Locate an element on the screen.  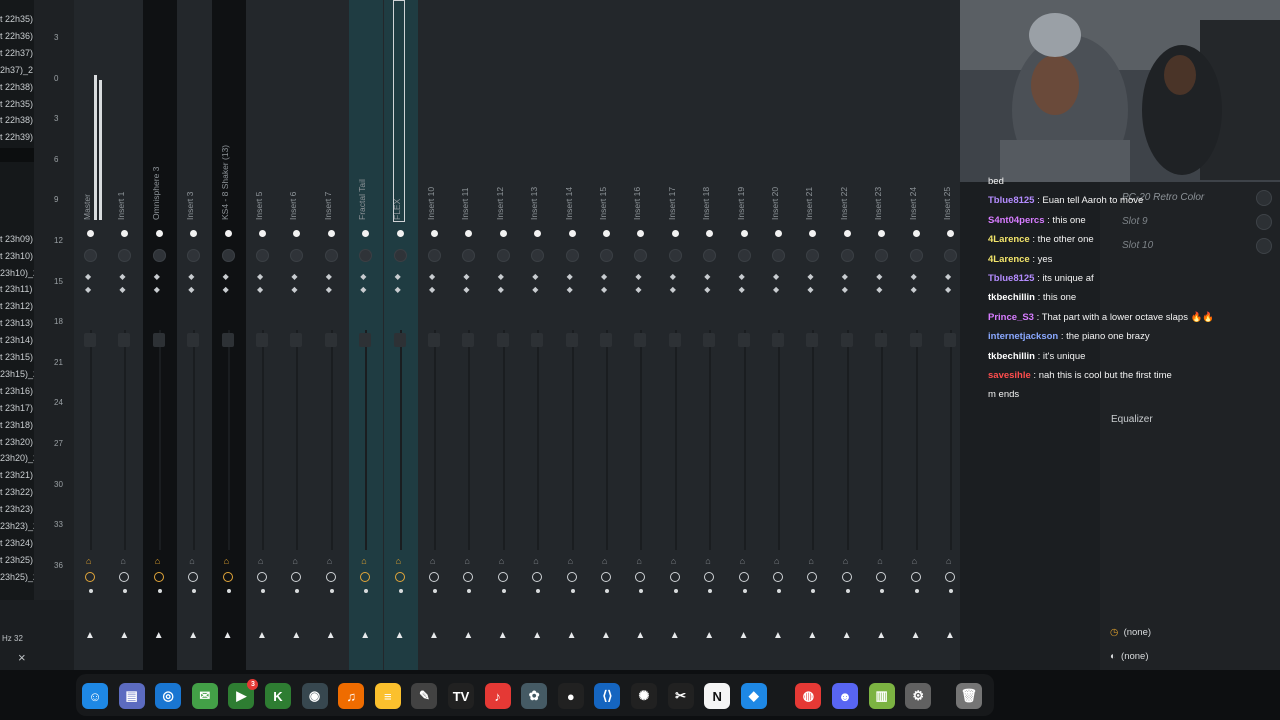
mixer-strip: Insert 5 ◆ ◆ ⌂ ▲ is located at coordinates (263, 335).